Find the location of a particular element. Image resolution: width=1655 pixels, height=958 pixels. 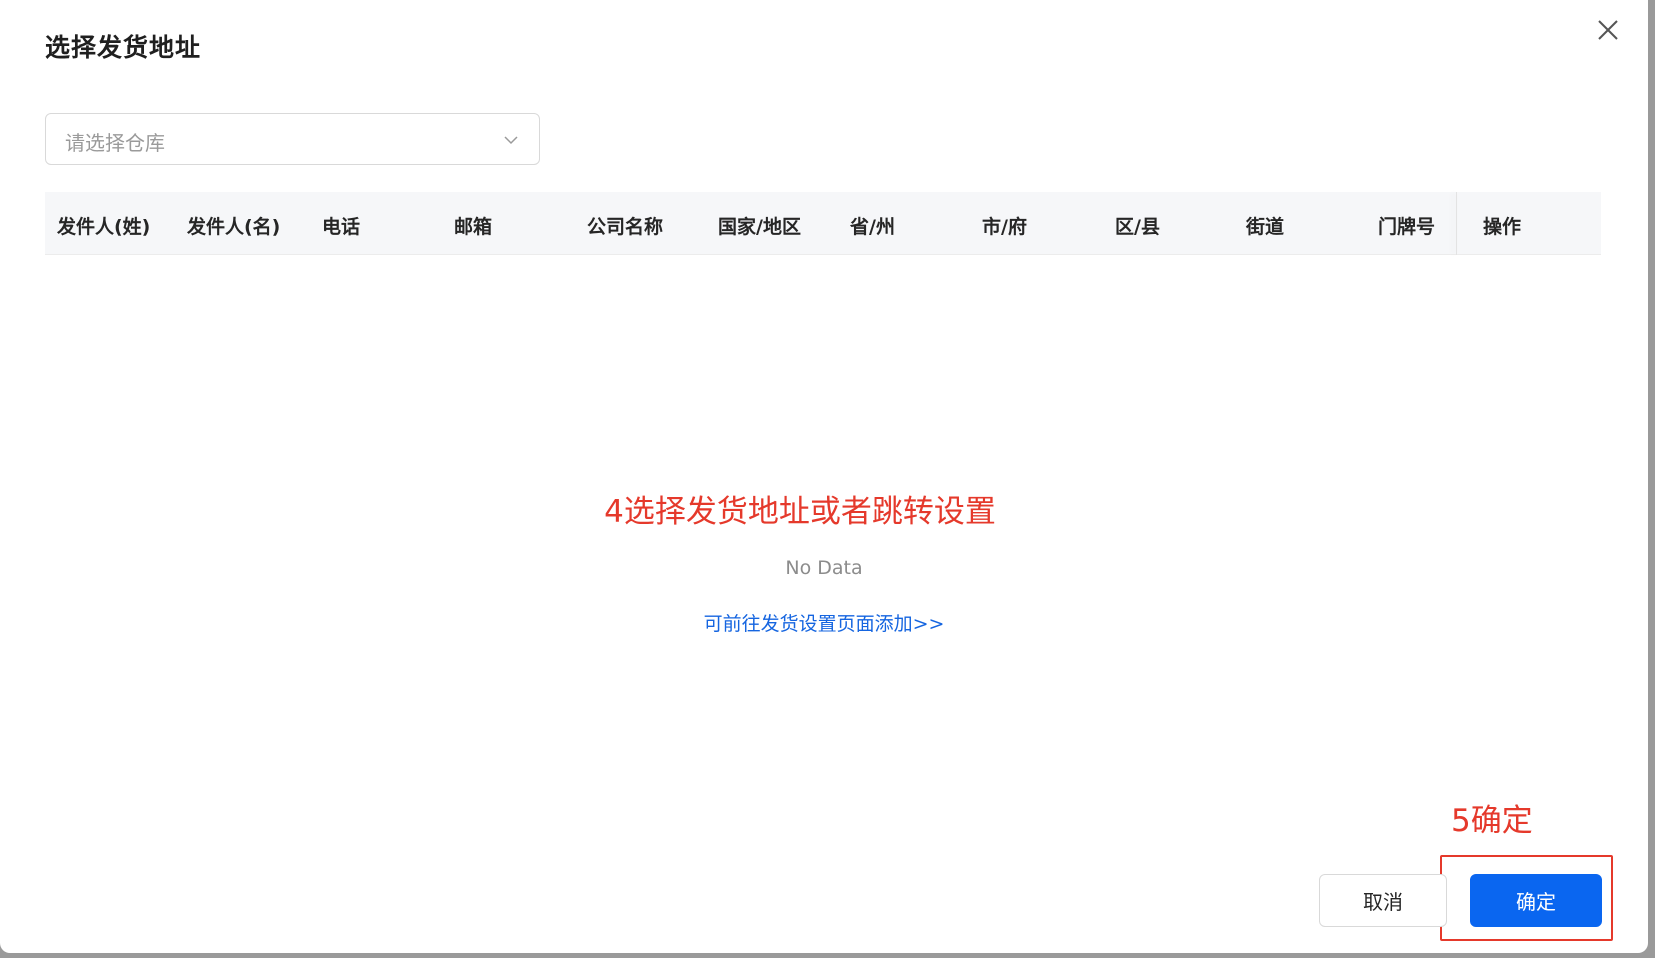

chevron-down-icon is located at coordinates (511, 140).